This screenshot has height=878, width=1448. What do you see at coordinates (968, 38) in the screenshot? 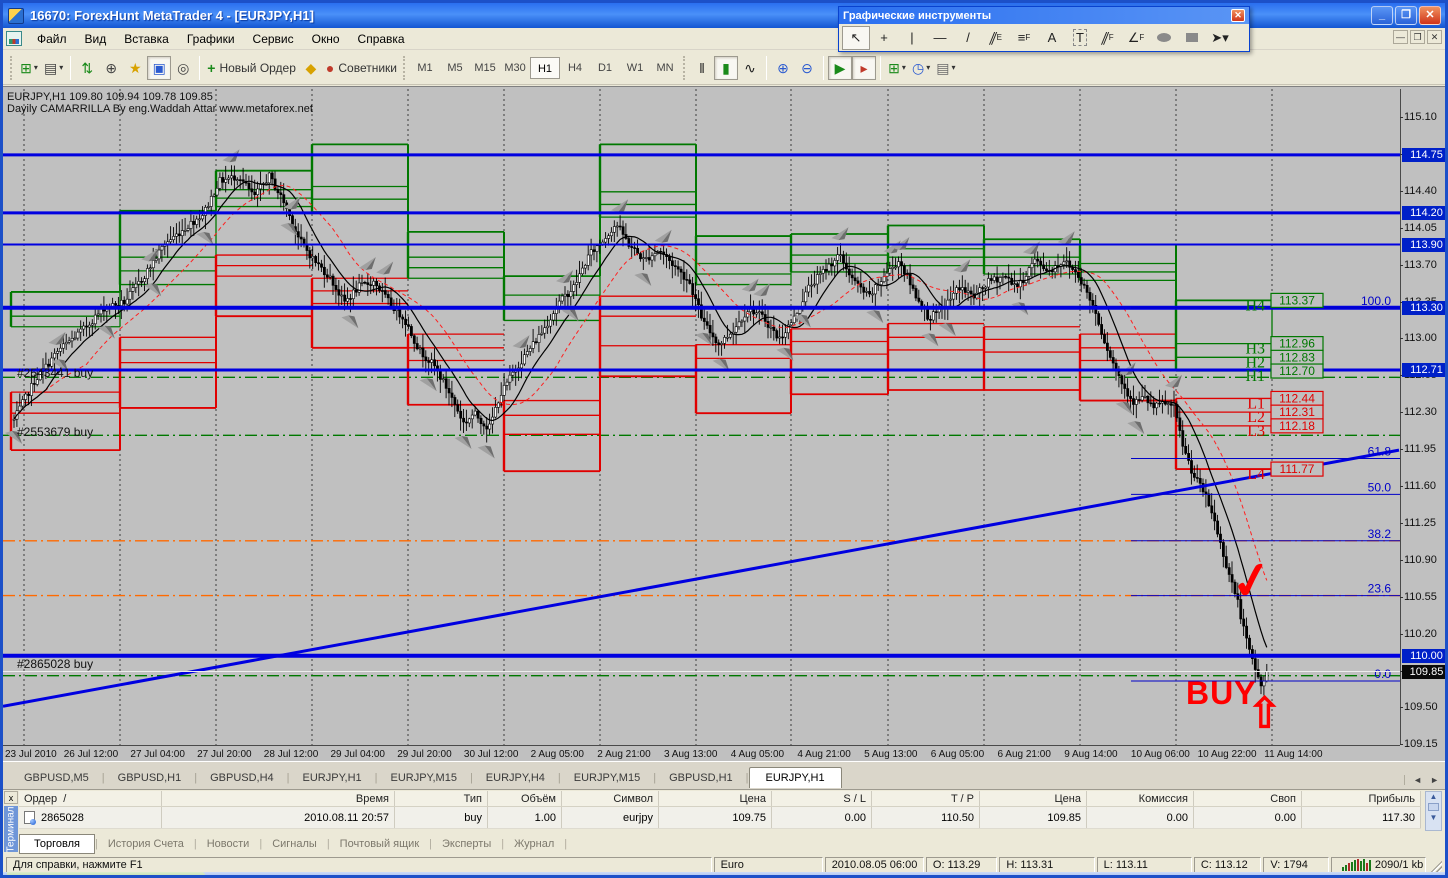
I see `trendline-tool: /` at bounding box center [968, 38].